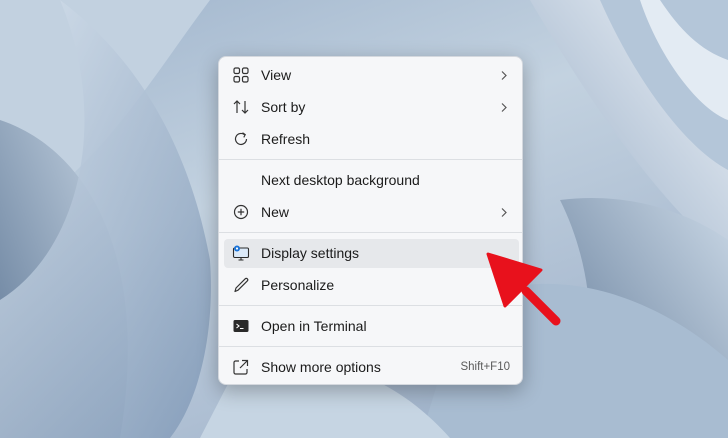 Image resolution: width=728 pixels, height=438 pixels. I want to click on refresh-icon, so click(241, 138).